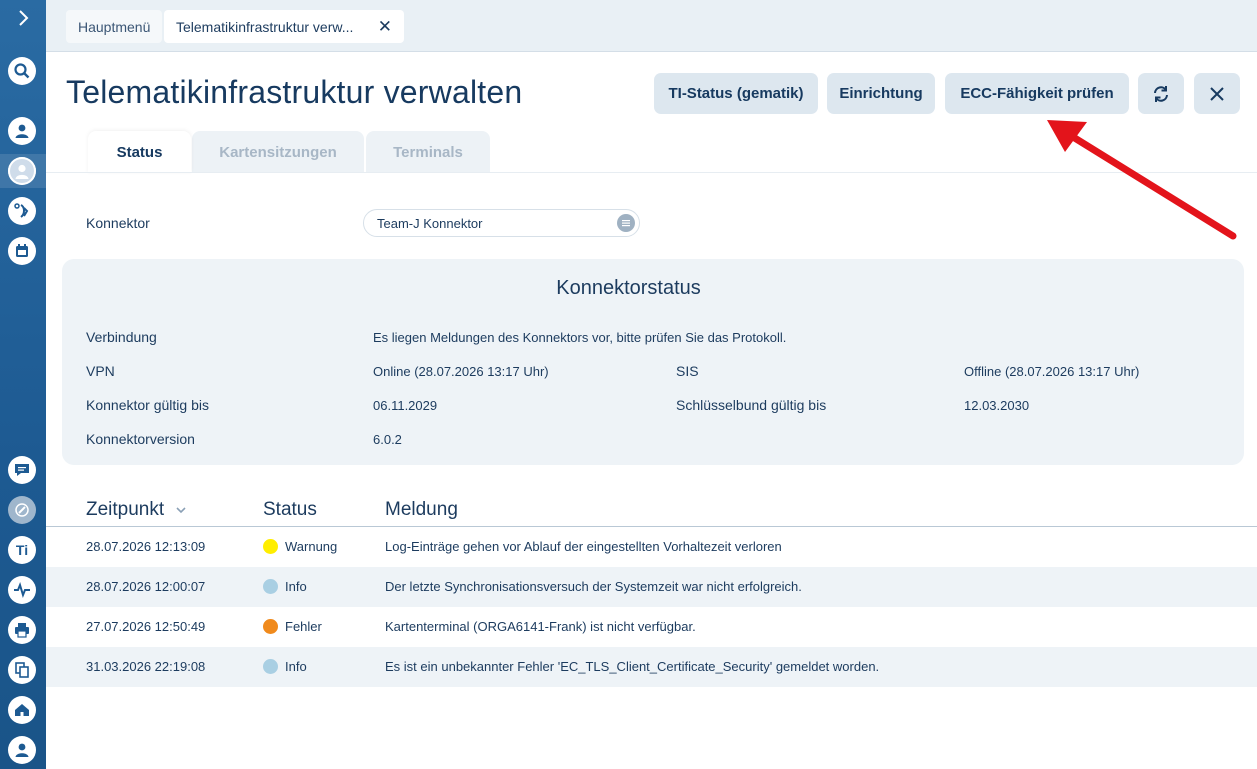  What do you see at coordinates (294, 92) in the screenshot?
I see `page-title: Telematikinfrastruktur verwalten` at bounding box center [294, 92].